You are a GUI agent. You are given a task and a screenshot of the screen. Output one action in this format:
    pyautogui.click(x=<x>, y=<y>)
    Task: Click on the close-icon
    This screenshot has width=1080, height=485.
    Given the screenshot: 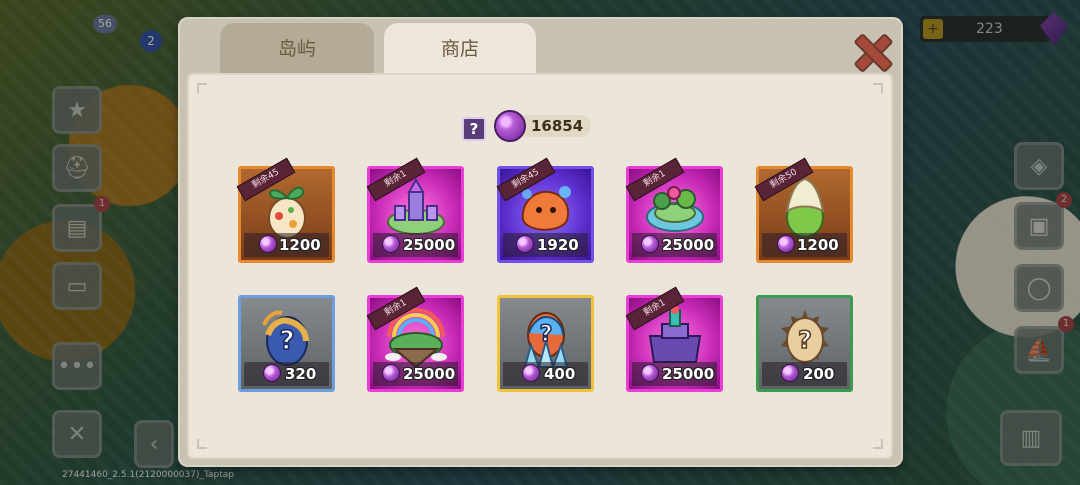 What is the action you would take?
    pyautogui.click(x=871, y=51)
    